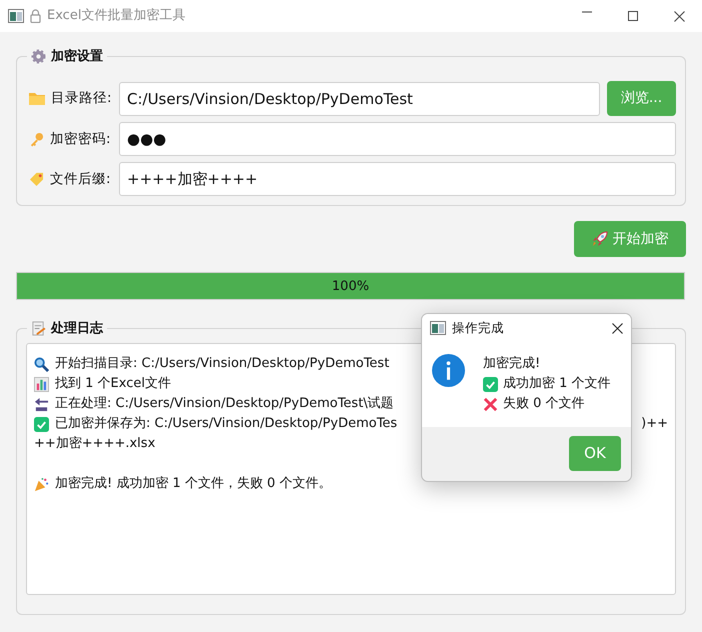 The width and height of the screenshot is (702, 632). I want to click on group-title: 处理日志, so click(77, 329).